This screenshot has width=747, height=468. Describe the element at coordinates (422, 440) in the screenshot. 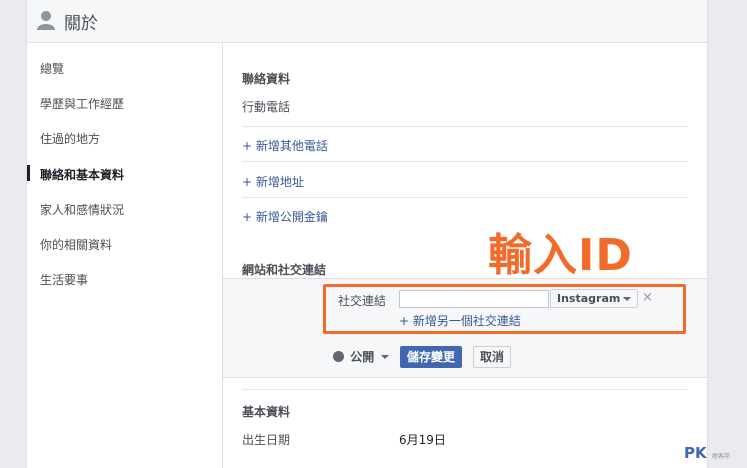

I see `birthday-value: 6月19日` at that location.